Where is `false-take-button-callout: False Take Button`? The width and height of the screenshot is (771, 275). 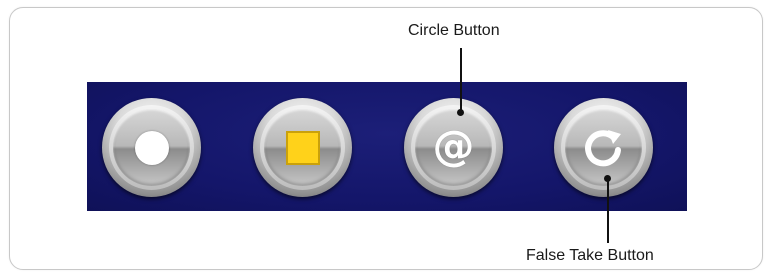 false-take-button-callout: False Take Button is located at coordinates (590, 255).